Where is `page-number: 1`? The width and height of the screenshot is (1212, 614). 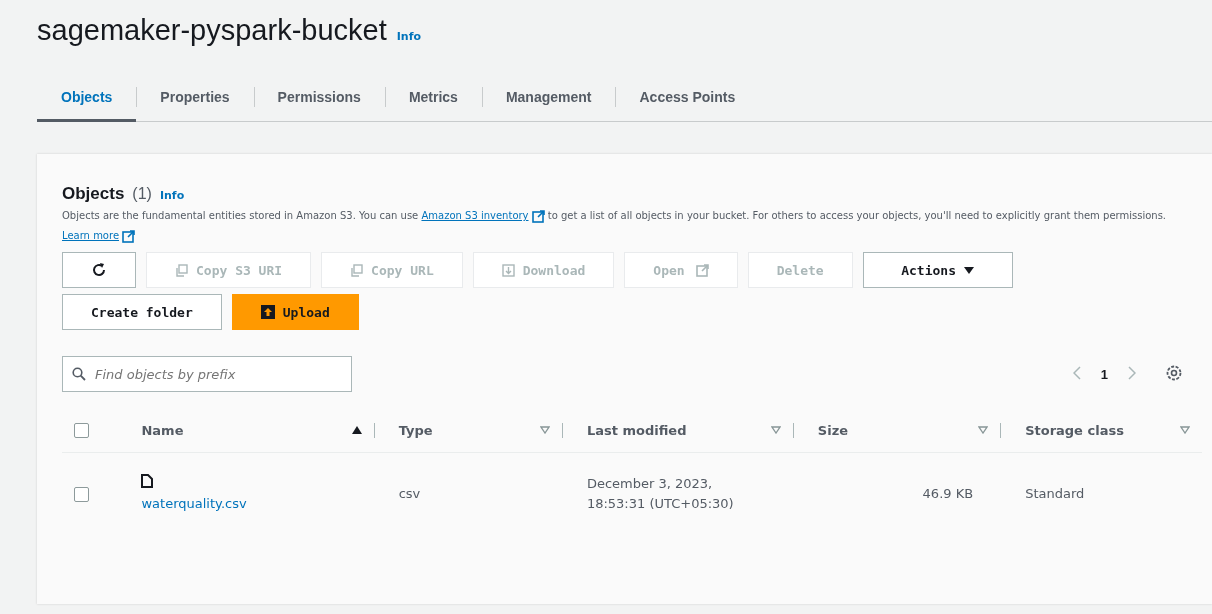 page-number: 1 is located at coordinates (1104, 374).